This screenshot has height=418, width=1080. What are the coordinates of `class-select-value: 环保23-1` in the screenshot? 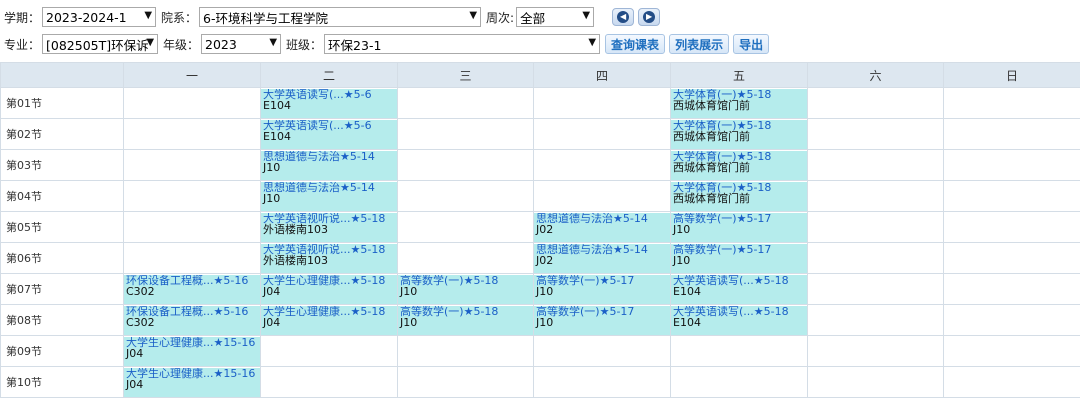 It's located at (355, 45).